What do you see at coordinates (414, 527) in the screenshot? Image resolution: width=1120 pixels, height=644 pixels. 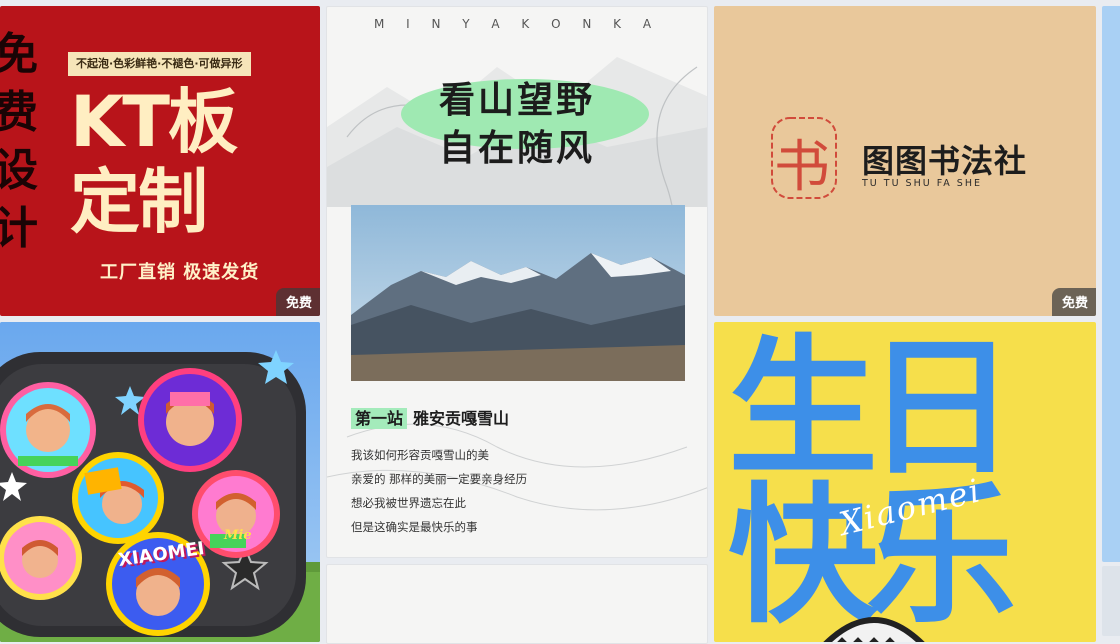 I see `verse-line: 但是这确实是最快乐的事` at bounding box center [414, 527].